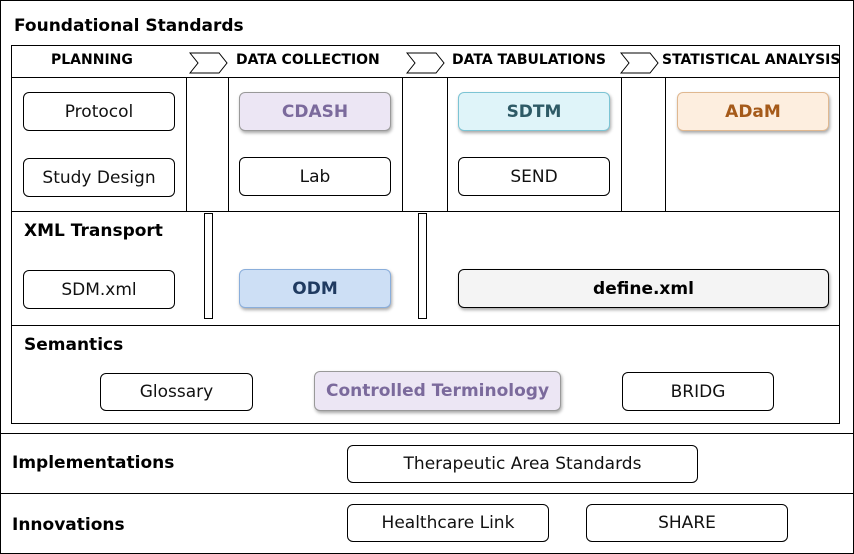  Describe the element at coordinates (315, 288) in the screenshot. I see `odm-box: ODM` at that location.